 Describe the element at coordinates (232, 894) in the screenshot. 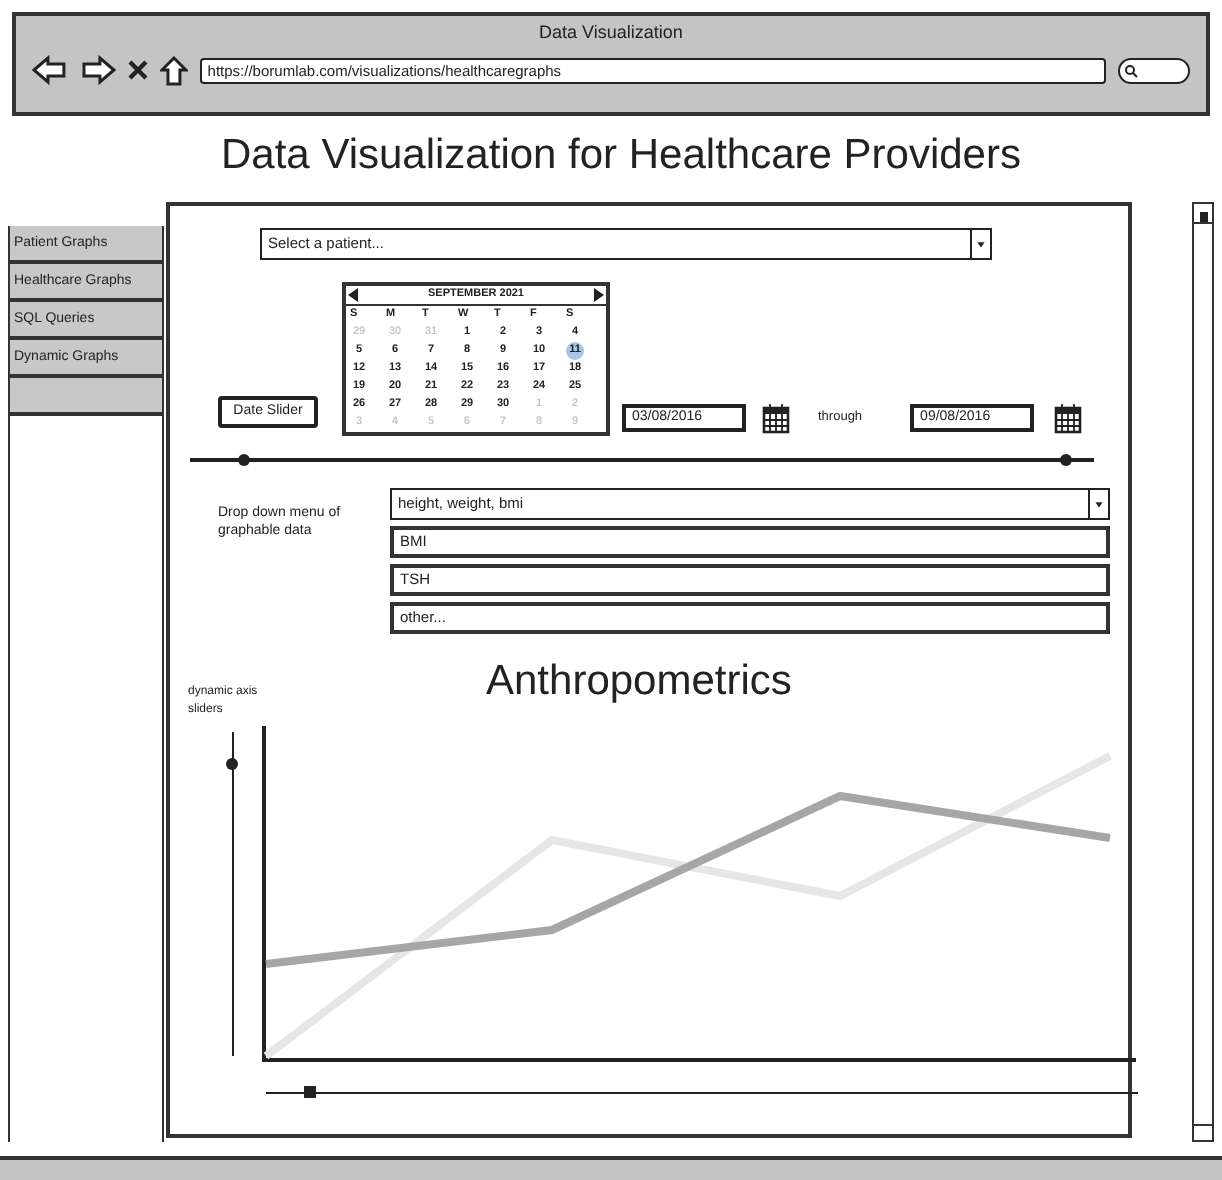

I see `vertical-axis-slider` at that location.